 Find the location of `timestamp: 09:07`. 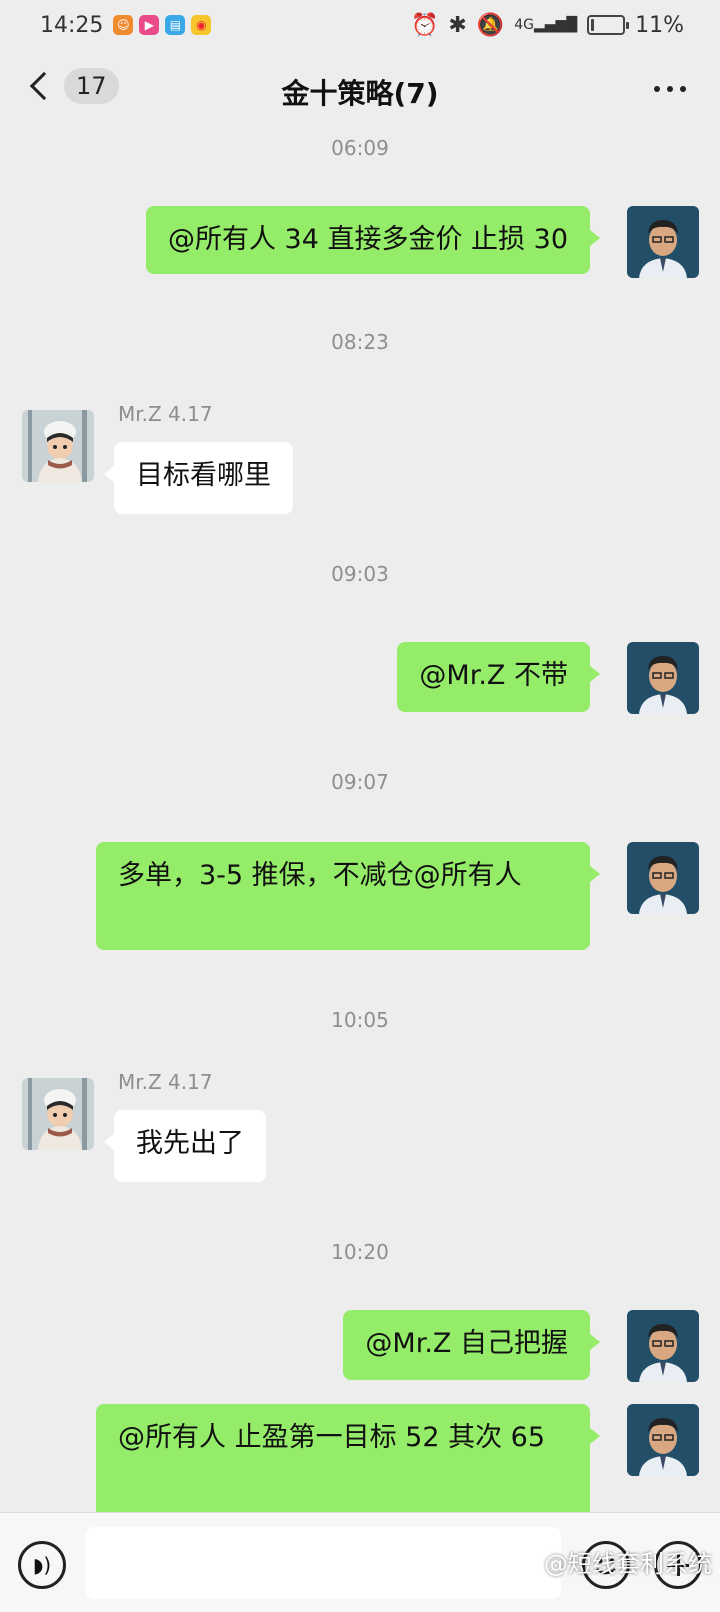

timestamp: 09:07 is located at coordinates (360, 782).